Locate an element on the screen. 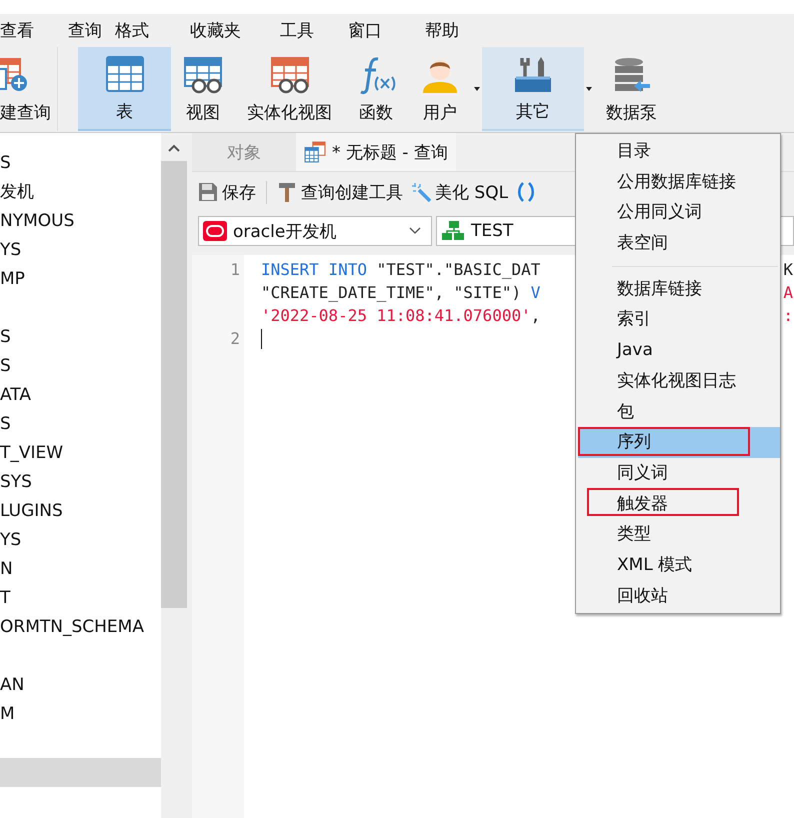  menu-bar-item: 帮助 is located at coordinates (442, 30).